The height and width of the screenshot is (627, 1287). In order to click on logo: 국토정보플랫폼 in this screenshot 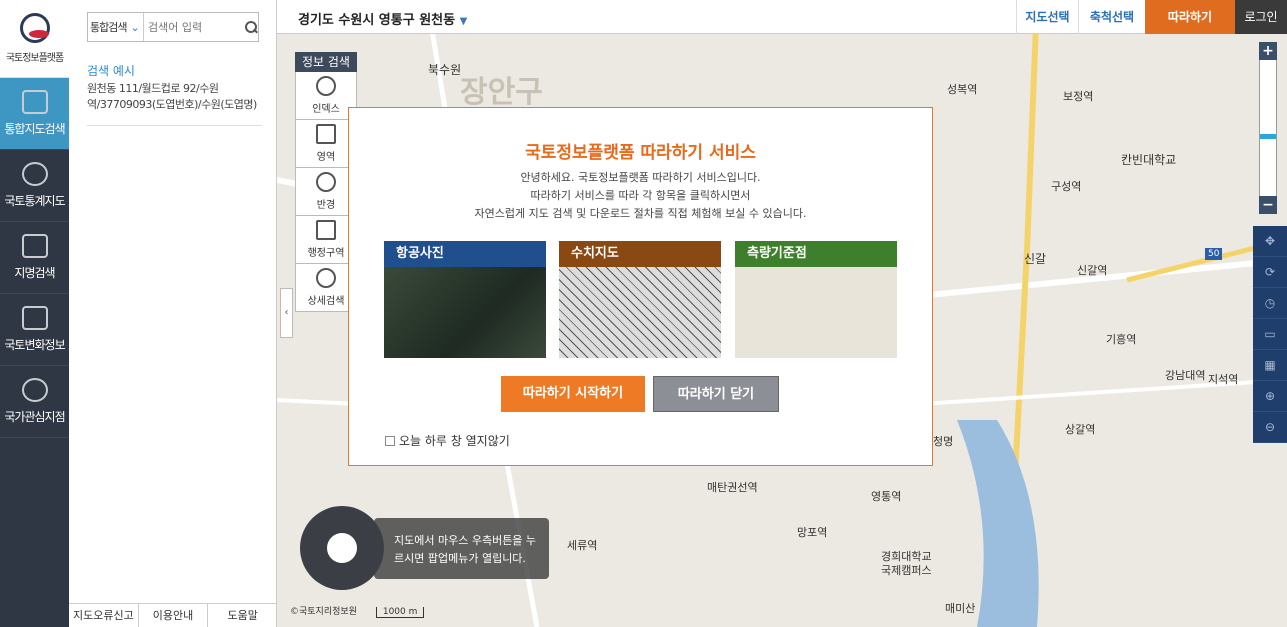, I will do `click(34, 39)`.